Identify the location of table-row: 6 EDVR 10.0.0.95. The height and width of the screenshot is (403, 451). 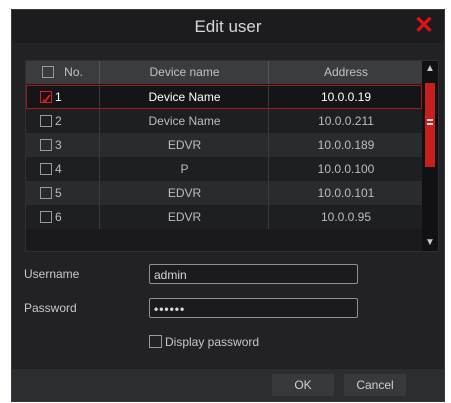
(224, 217).